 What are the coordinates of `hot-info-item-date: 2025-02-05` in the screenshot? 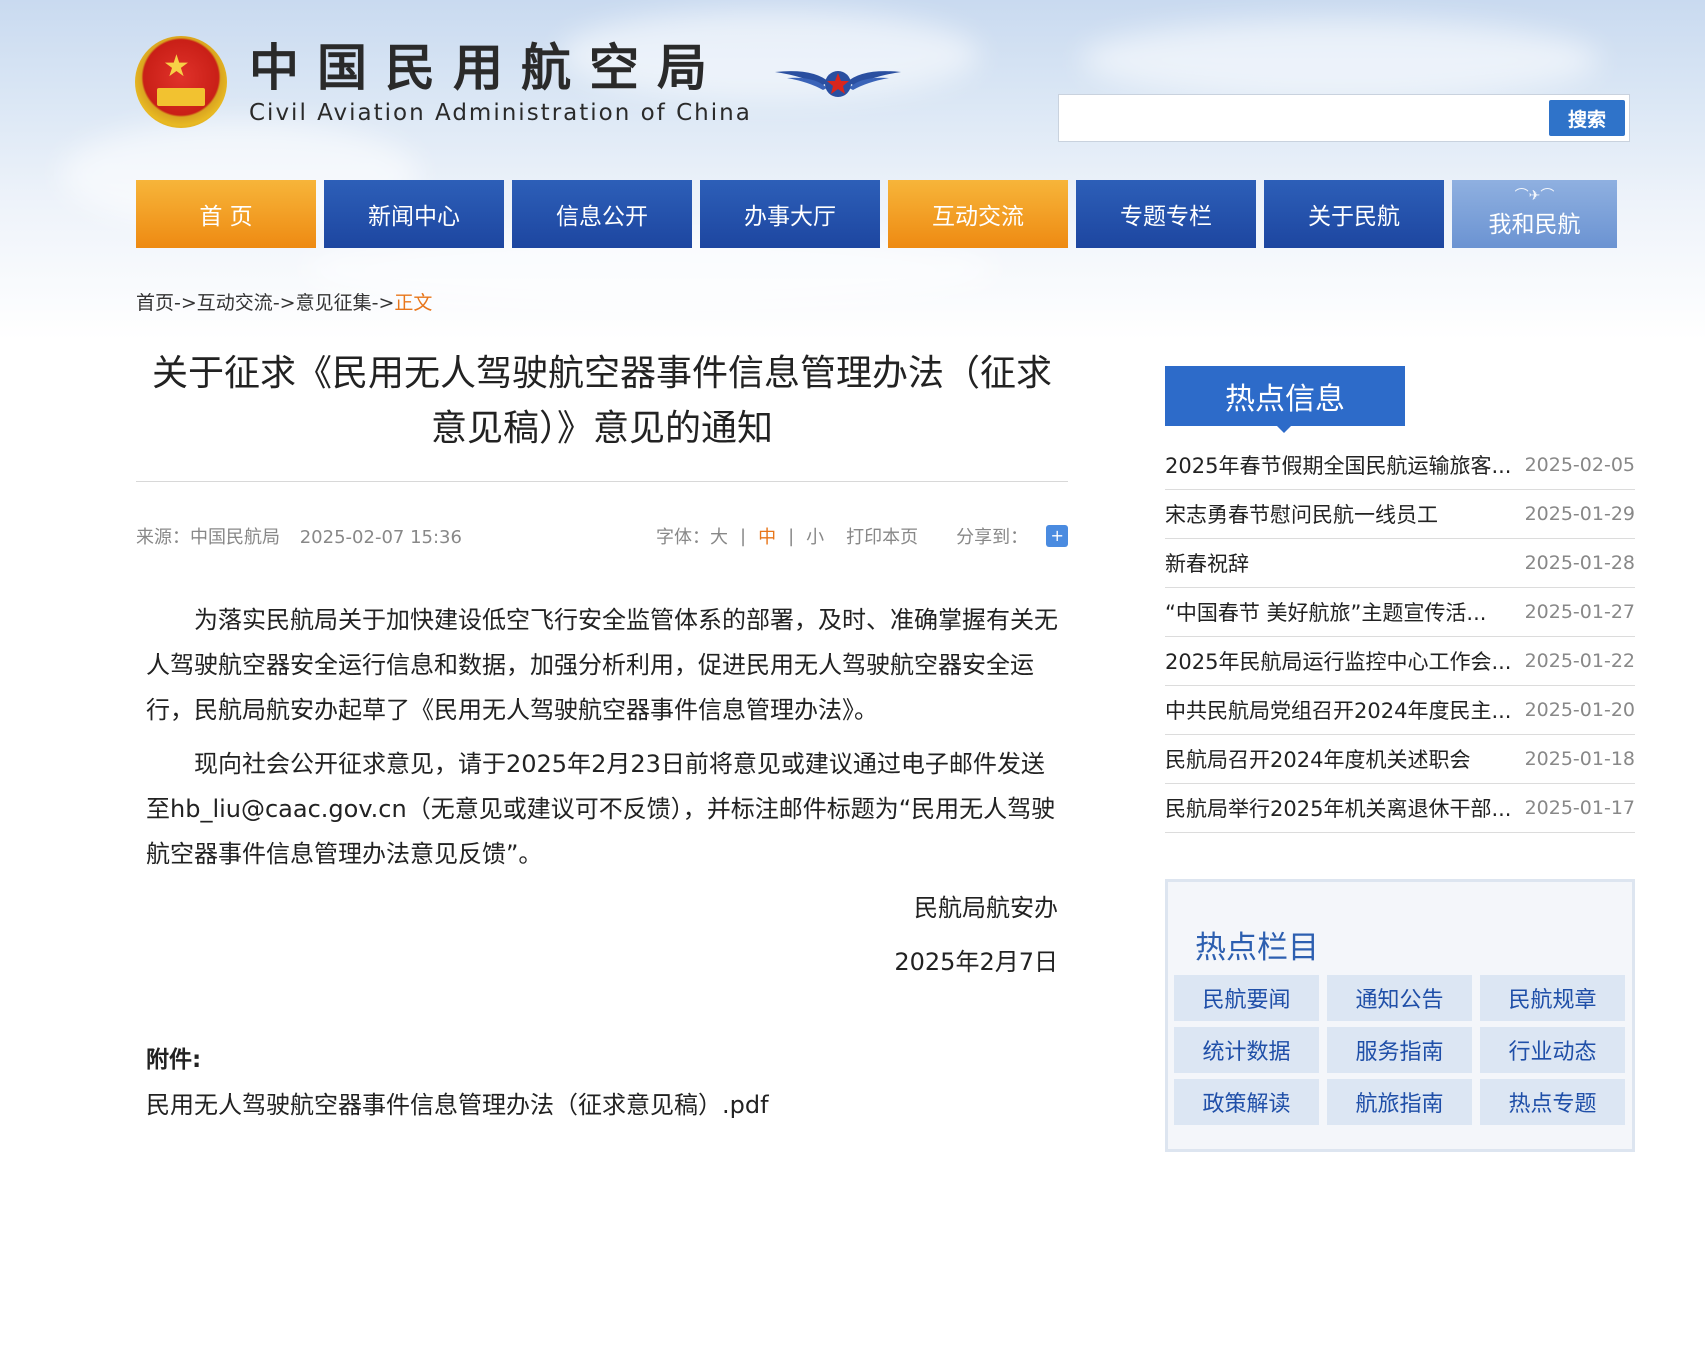 It's located at (1579, 465).